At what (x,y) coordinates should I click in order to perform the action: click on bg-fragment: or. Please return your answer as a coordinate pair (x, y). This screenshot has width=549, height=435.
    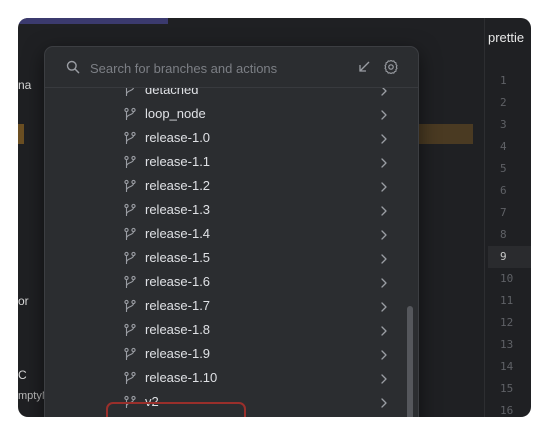
    Looking at the image, I should click on (23, 301).